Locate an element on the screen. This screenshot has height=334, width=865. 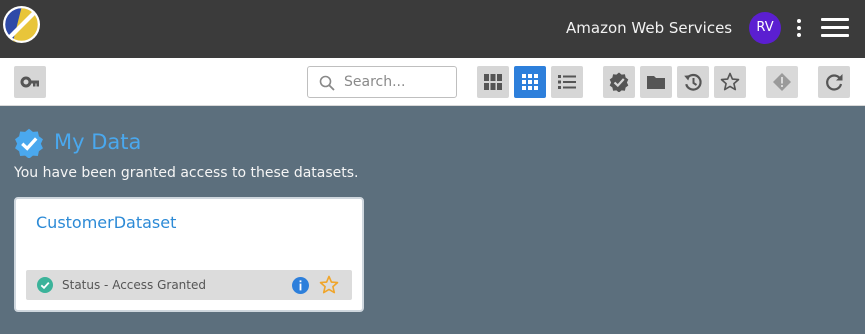
history-button is located at coordinates (693, 82).